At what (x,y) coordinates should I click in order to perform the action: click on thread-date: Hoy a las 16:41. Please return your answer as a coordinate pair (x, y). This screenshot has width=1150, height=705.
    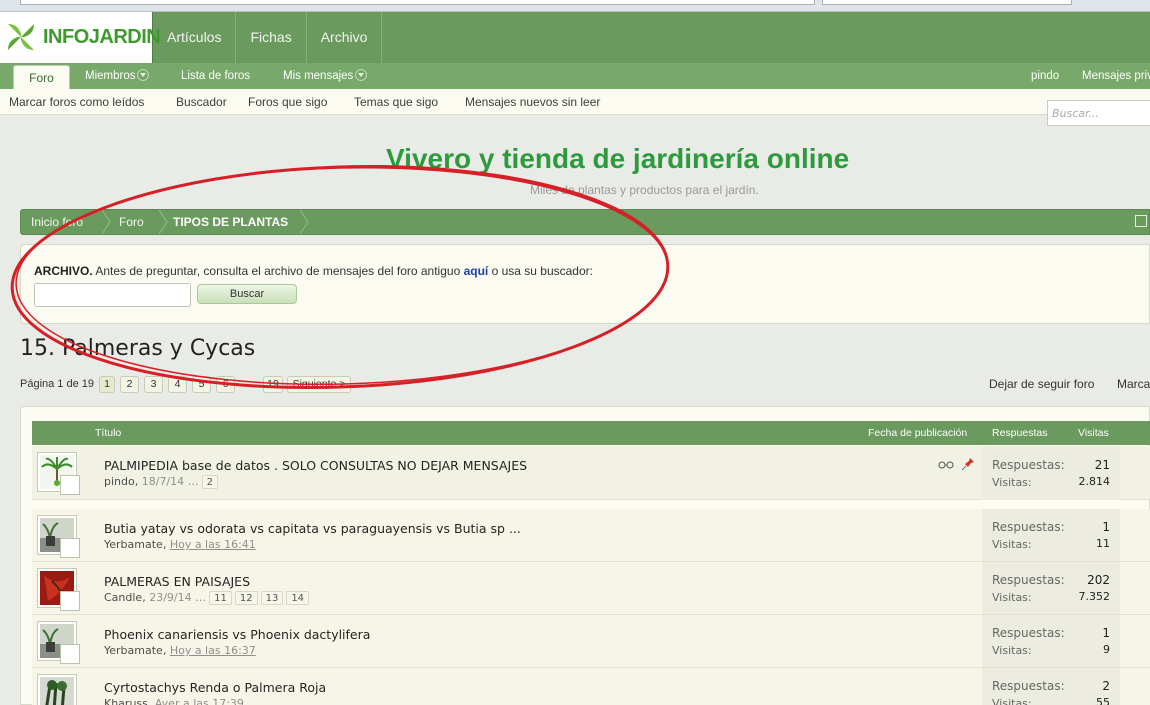
    Looking at the image, I should click on (213, 544).